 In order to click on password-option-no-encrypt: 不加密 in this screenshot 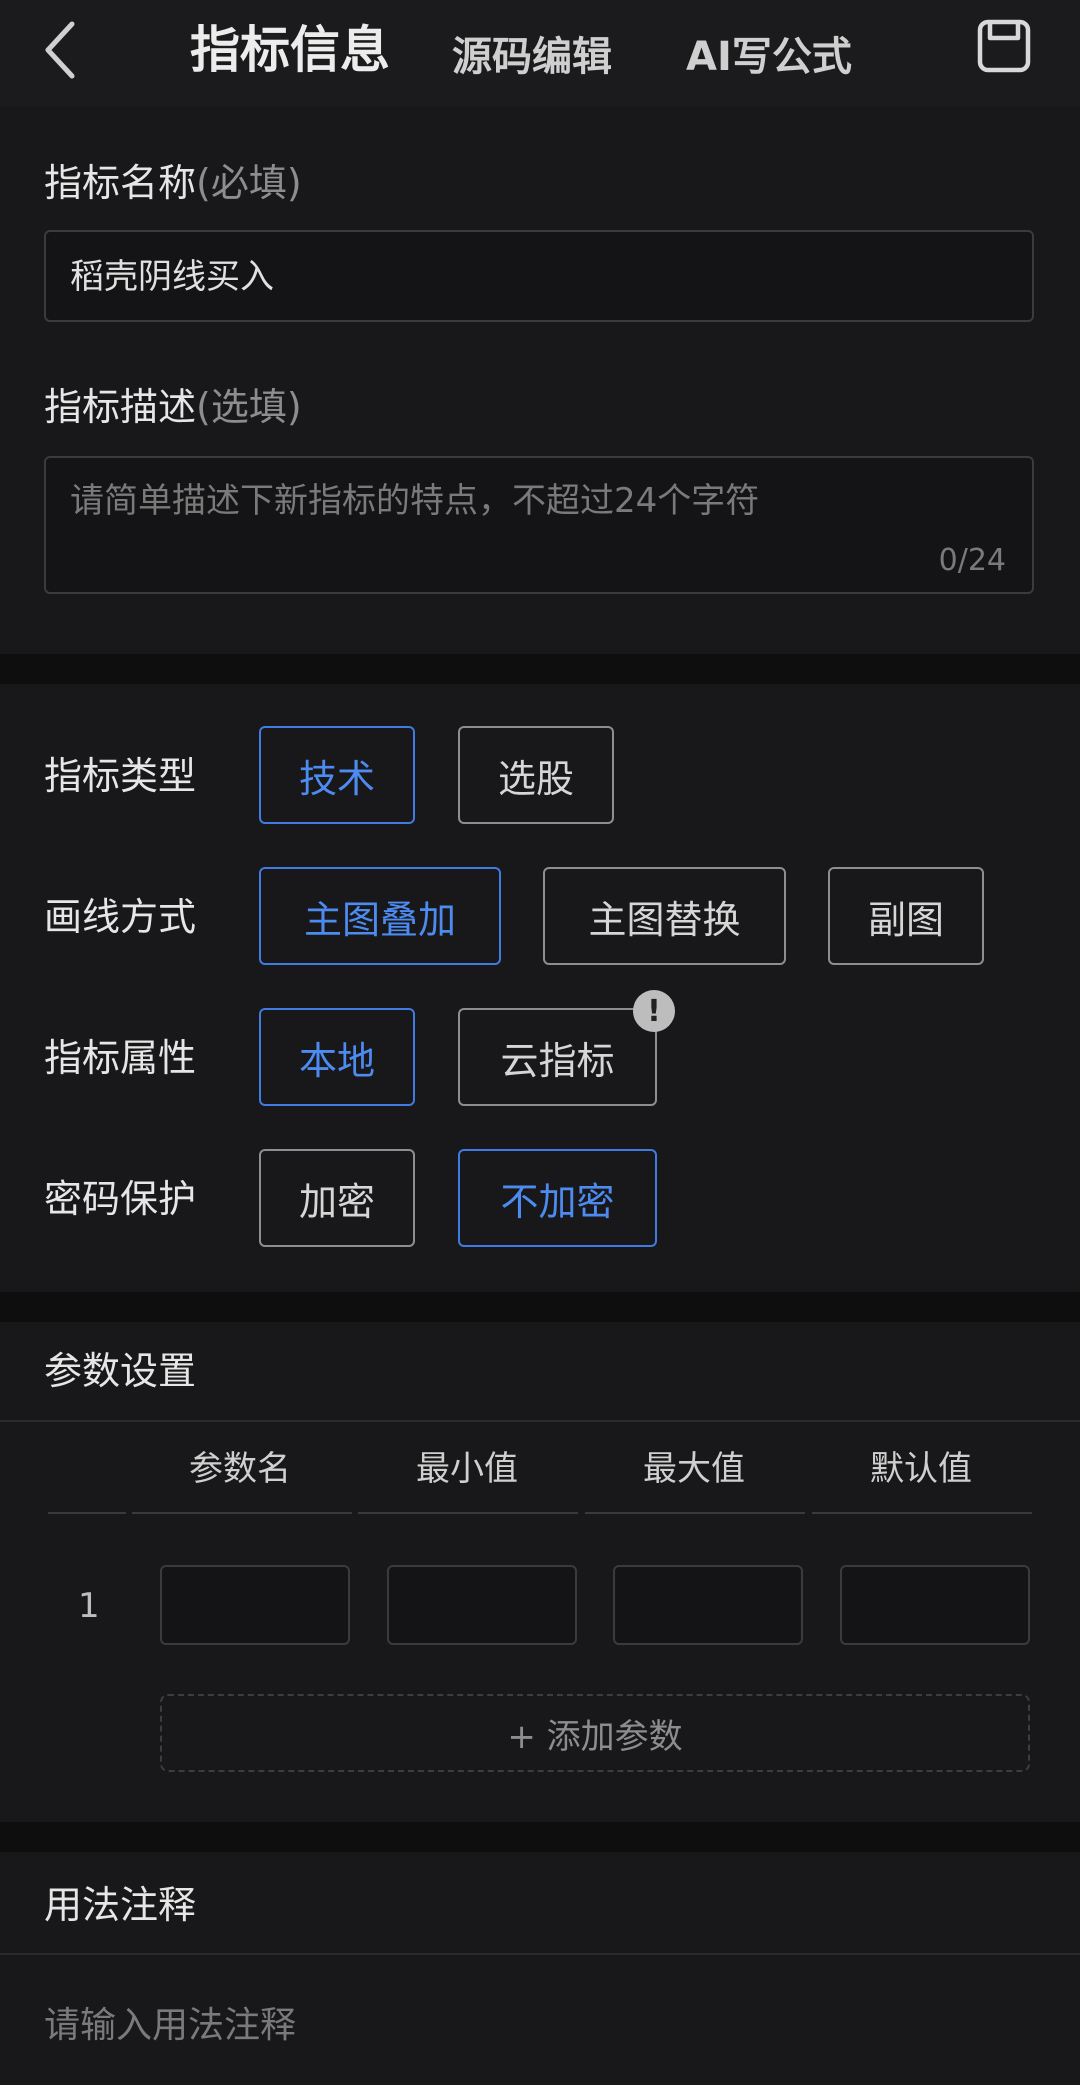, I will do `click(557, 1198)`.